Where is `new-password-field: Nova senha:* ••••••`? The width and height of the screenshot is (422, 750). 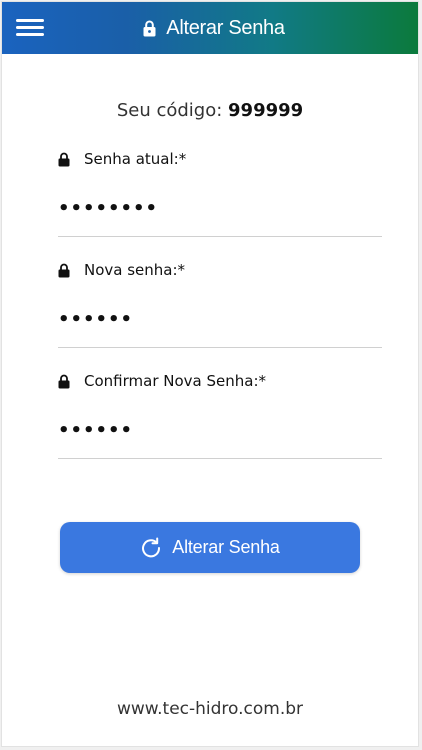 new-password-field: Nova senha:* •••••• is located at coordinates (220, 304).